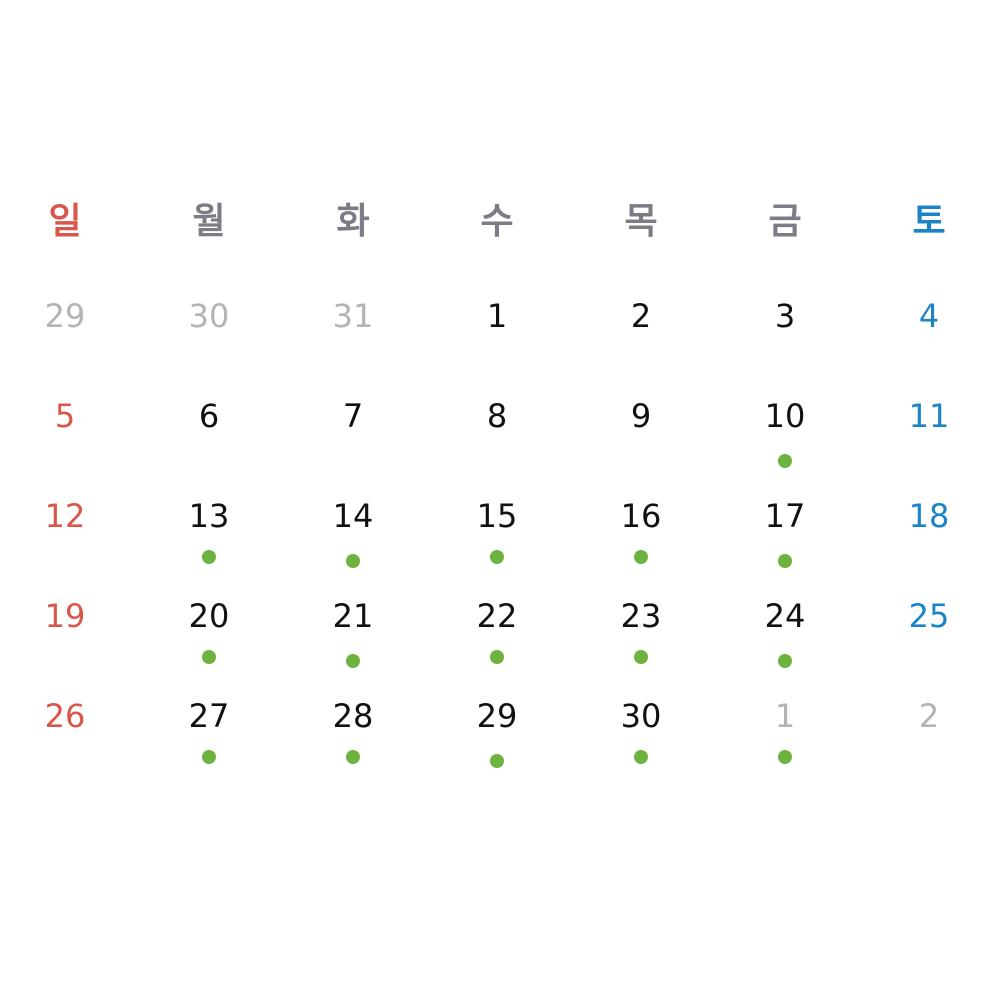 This screenshot has height=1000, width=1000. I want to click on day-number: 23, so click(641, 616).